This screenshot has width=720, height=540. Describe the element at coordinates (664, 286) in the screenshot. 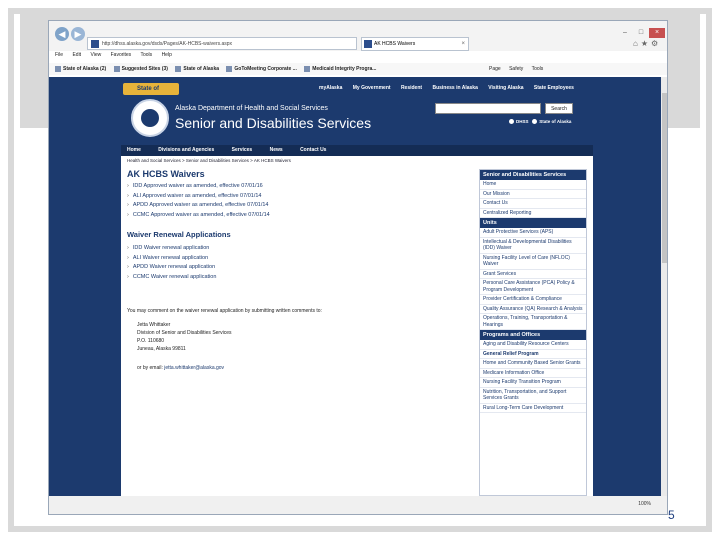

I see `vertical-scrollbar` at that location.